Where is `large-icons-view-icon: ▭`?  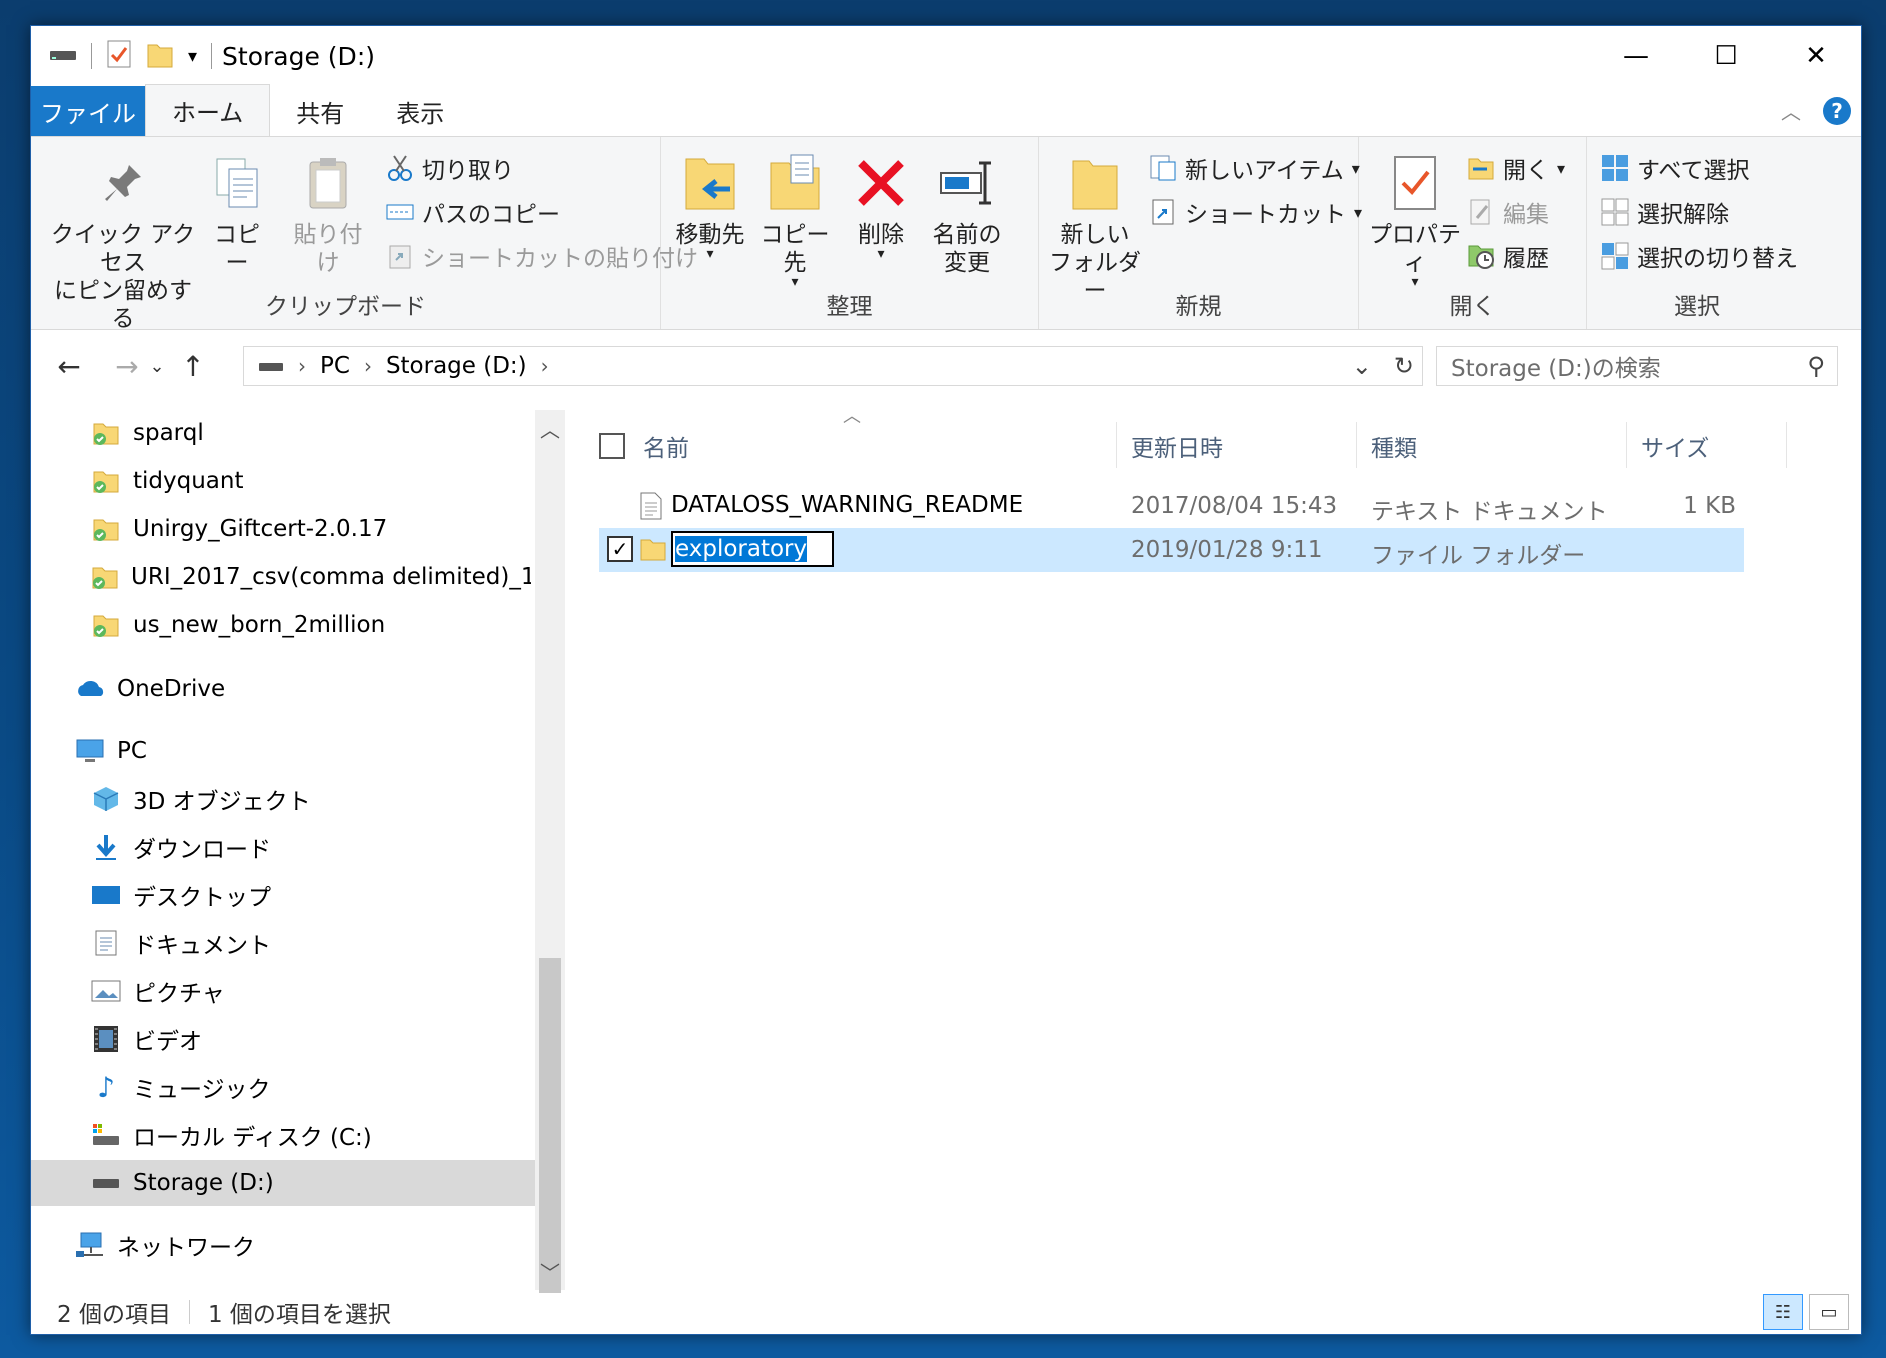 large-icons-view-icon: ▭ is located at coordinates (1829, 1312).